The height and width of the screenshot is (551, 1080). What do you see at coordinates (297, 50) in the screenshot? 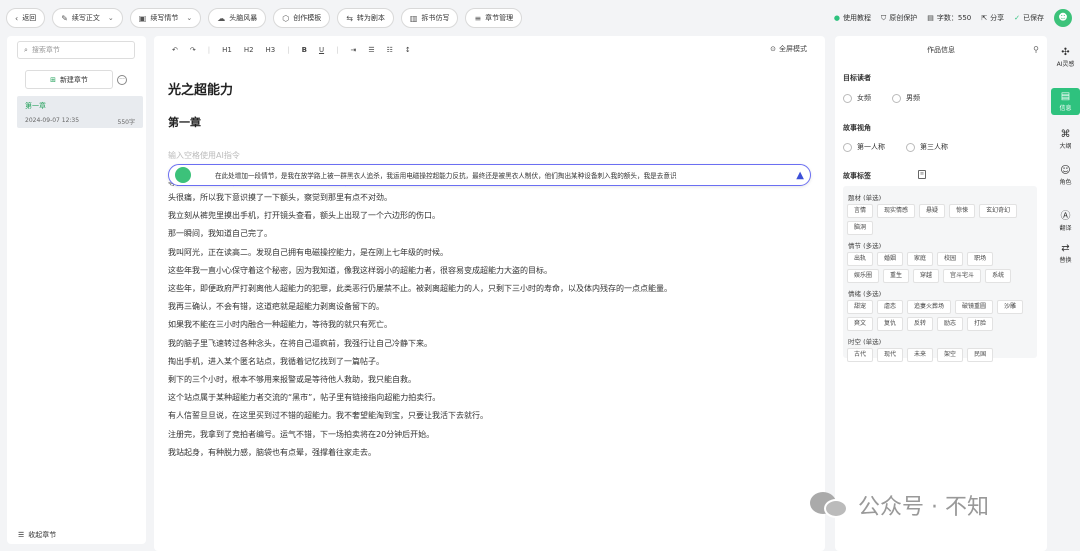
I see `format-toolbar: ↶ ↷ | H1 H2 H3 | B U | ⇥ ☰ ☷ ↕` at bounding box center [297, 50].